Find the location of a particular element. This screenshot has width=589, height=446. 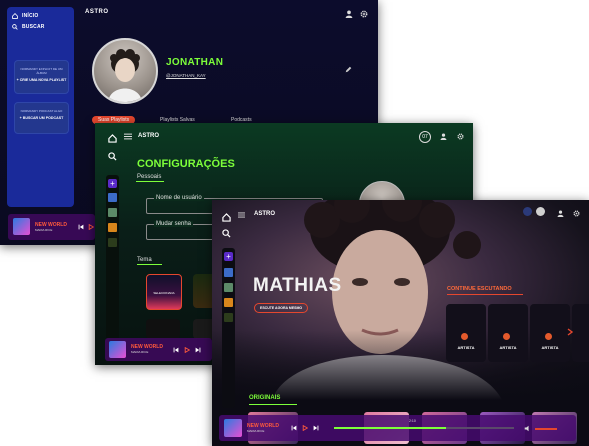

theme-option is located at coordinates (163, 329).